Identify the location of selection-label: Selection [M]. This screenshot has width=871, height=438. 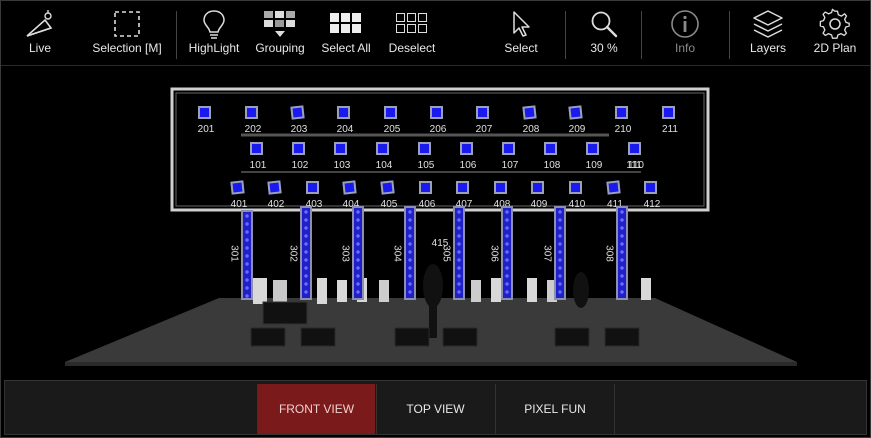
(127, 48).